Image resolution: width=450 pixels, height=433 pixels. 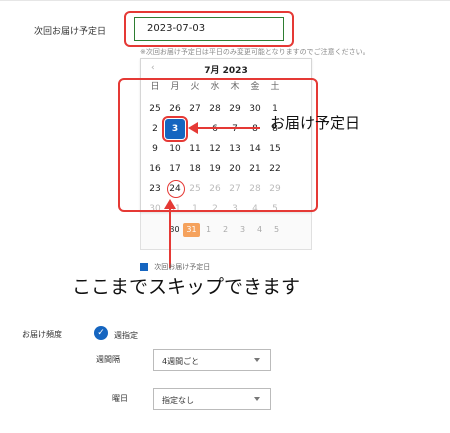 I want to click on interval-select: 4週間ごと, so click(x=212, y=360).